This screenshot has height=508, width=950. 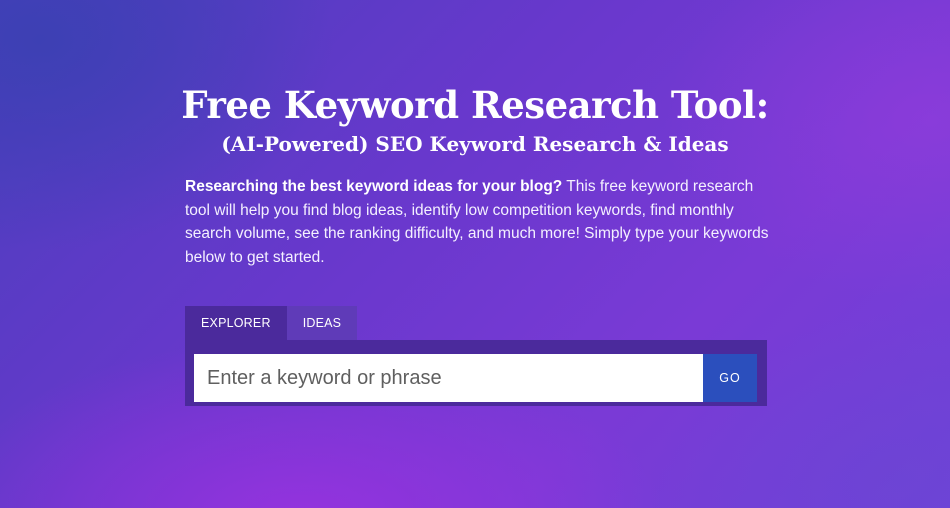 I want to click on keyword-search-input, so click(x=448, y=378).